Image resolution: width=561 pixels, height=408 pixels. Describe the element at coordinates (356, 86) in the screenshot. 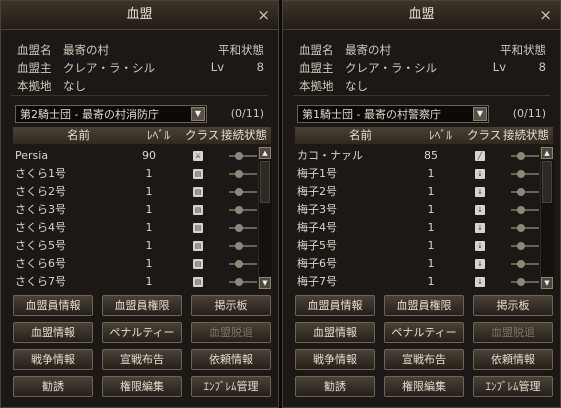

I see `clan-base-value: なし` at that location.